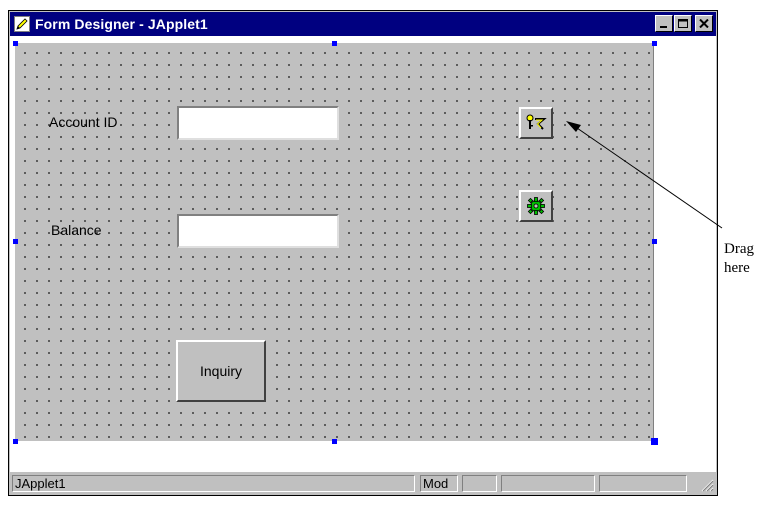  What do you see at coordinates (334, 43) in the screenshot?
I see `selection-handle-top` at bounding box center [334, 43].